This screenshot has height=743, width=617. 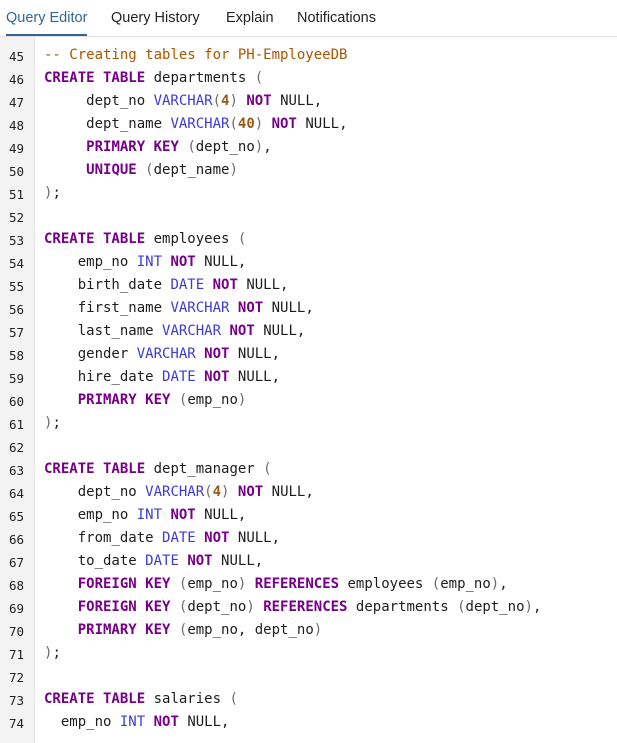 I want to click on code-line: CREATE TABLE dept_manager (, so click(x=158, y=469).